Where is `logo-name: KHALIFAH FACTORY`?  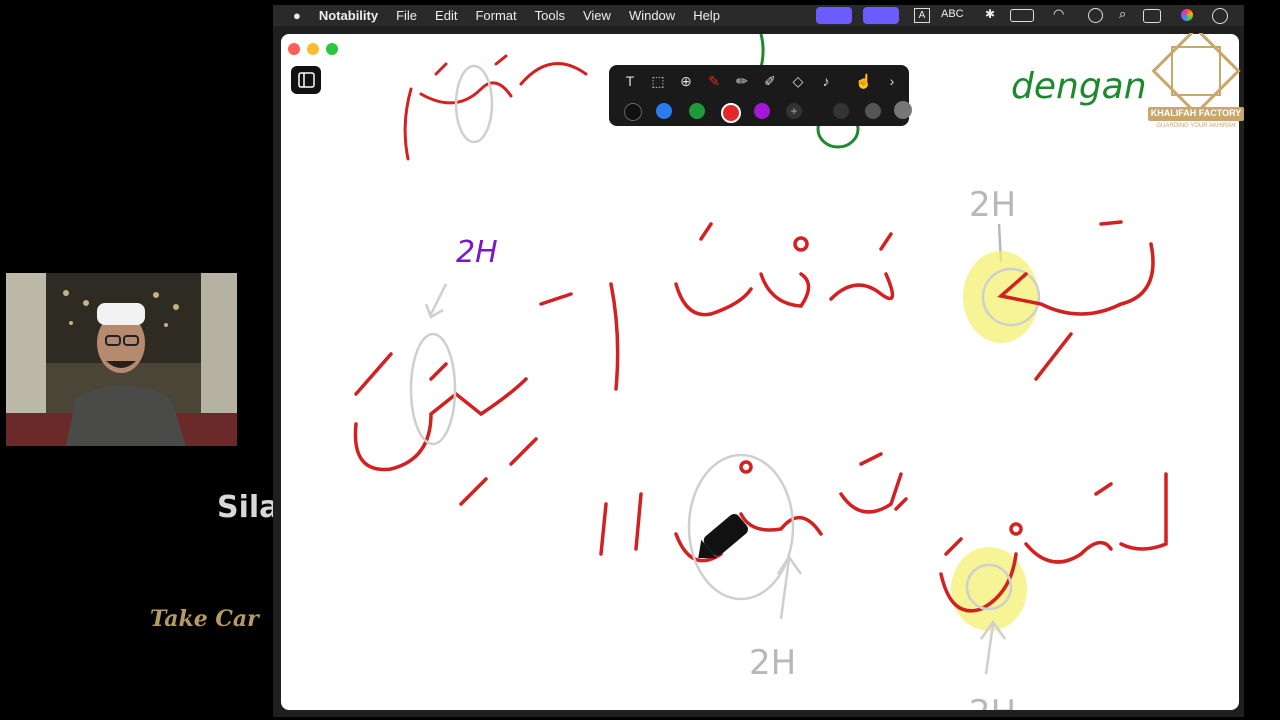 logo-name: KHALIFAH FACTORY is located at coordinates (1196, 113).